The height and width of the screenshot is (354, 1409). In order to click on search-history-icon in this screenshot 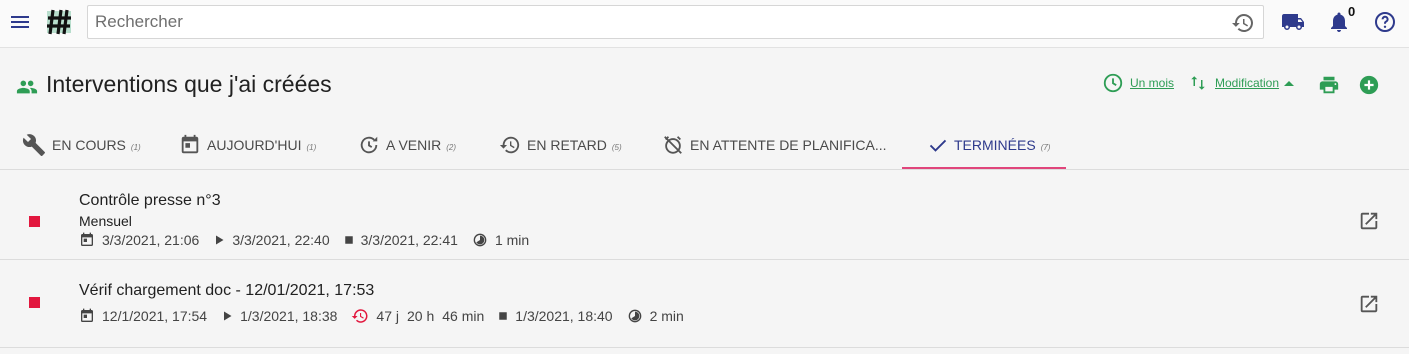, I will do `click(1243, 23)`.